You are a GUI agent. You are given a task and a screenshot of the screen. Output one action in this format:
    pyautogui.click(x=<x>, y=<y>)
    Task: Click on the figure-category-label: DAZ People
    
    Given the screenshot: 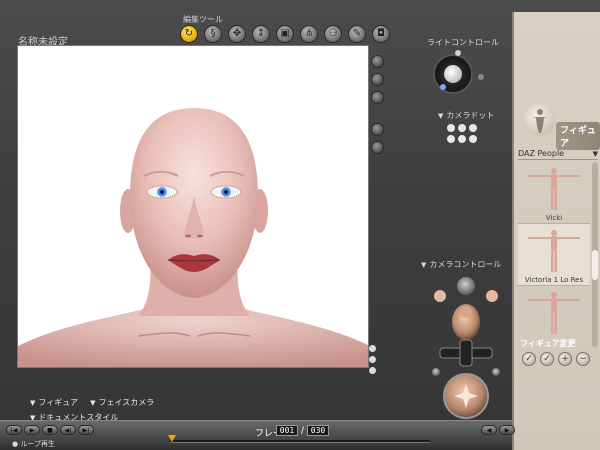 What is the action you would take?
    pyautogui.click(x=541, y=153)
    